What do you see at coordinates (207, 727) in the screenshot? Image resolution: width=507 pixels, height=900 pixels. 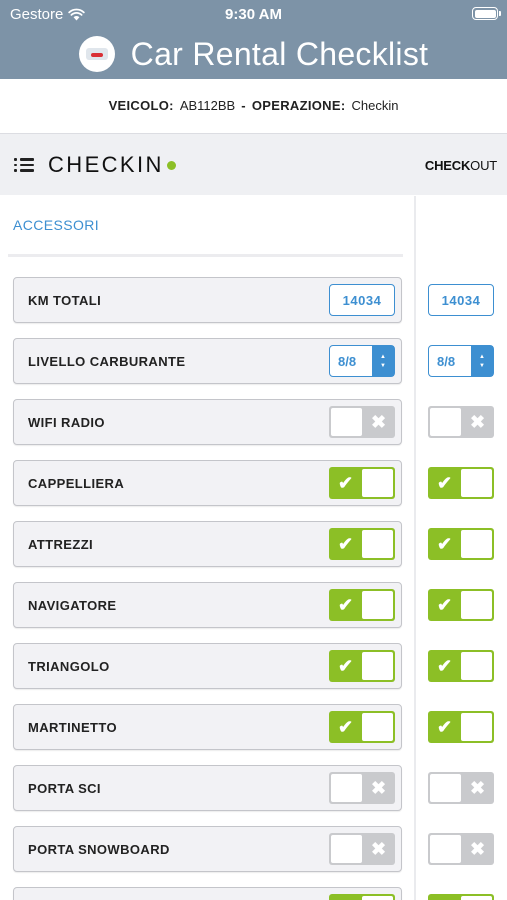 I see `checklist-row: MARTINETTO ✔` at bounding box center [207, 727].